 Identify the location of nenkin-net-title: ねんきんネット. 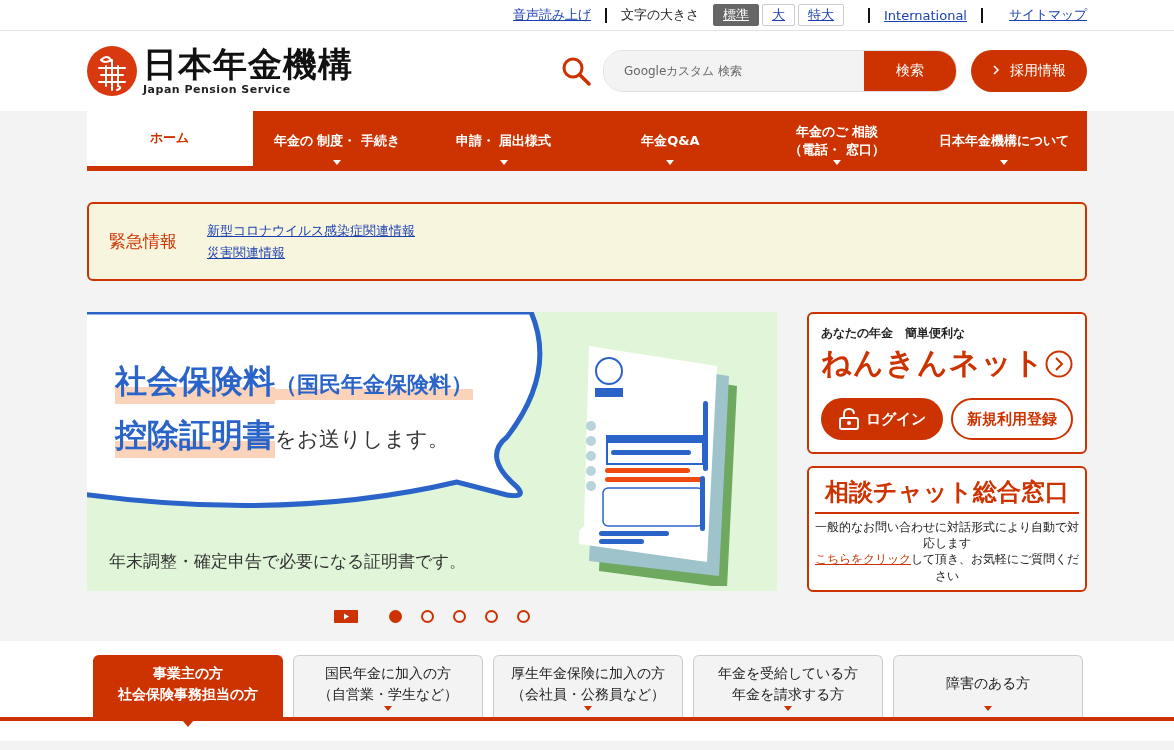
(933, 363).